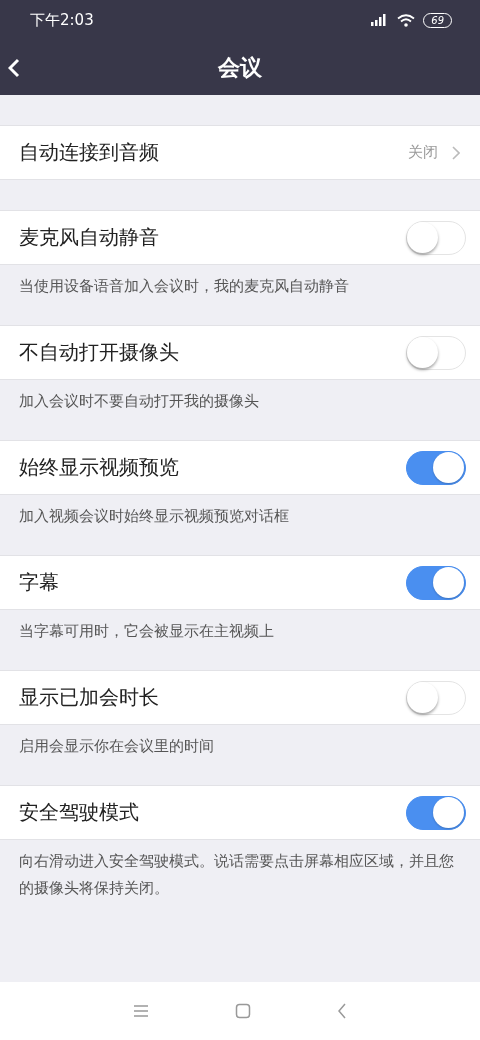  Describe the element at coordinates (154, 516) in the screenshot. I see `setting-description: 加入视频会议时始终显示视频预览对话框` at that location.